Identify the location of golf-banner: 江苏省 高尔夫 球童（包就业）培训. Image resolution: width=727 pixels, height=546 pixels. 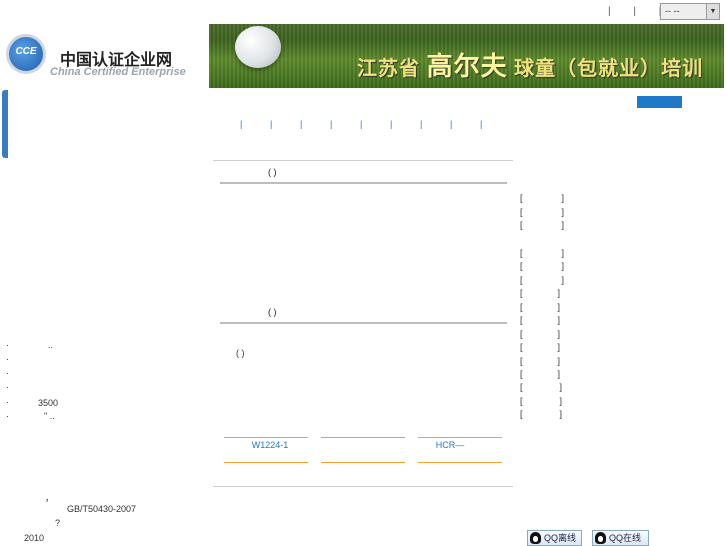
(466, 56).